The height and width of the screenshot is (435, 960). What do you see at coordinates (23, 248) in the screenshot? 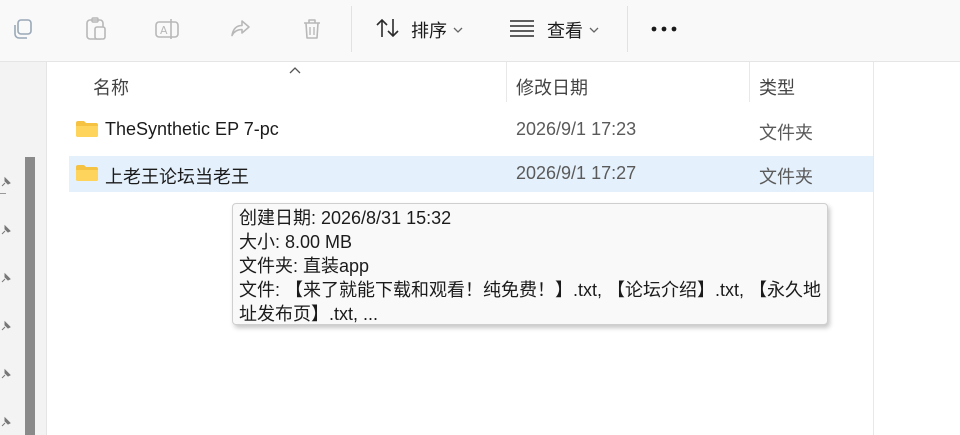
I see `navigation-pane` at bounding box center [23, 248].